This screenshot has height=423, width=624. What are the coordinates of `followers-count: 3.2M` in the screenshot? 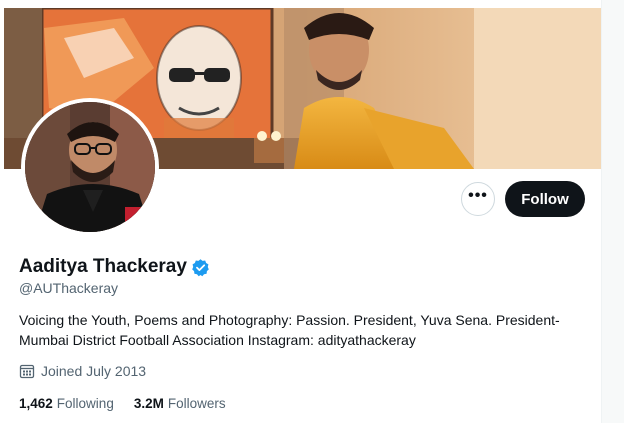 It's located at (148, 403).